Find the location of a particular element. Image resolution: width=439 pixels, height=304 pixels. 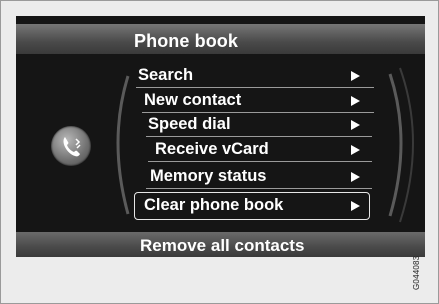

figure-reference-code: G044083 is located at coordinates (416, 272).